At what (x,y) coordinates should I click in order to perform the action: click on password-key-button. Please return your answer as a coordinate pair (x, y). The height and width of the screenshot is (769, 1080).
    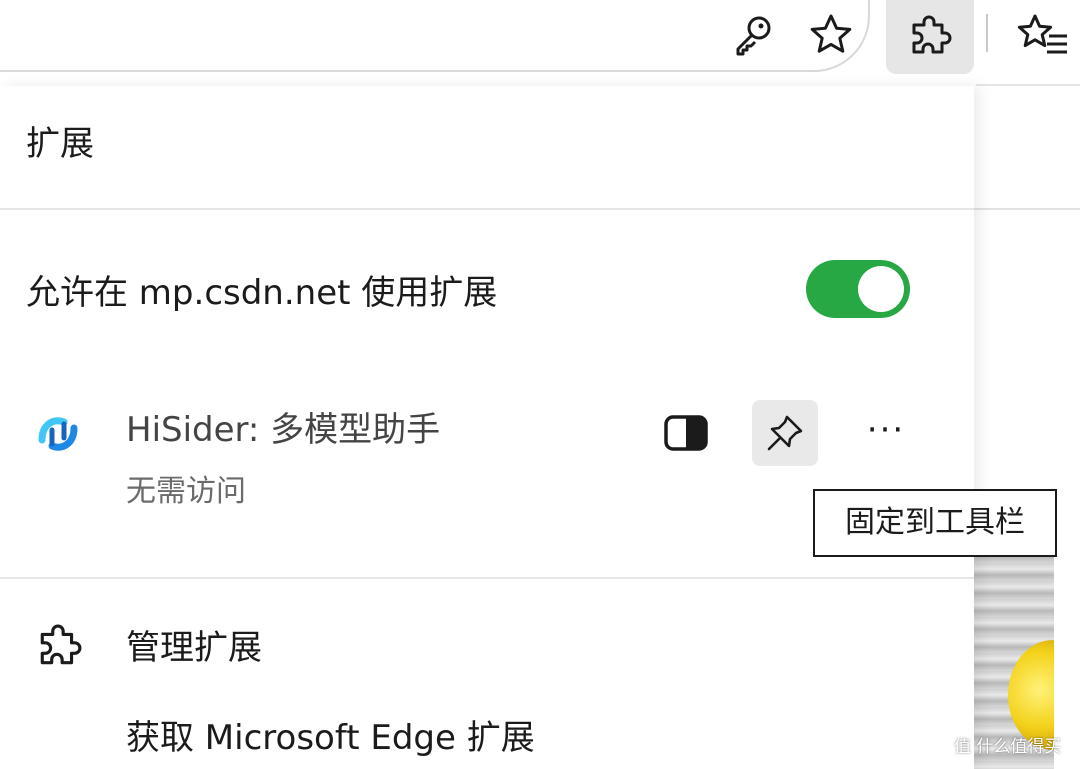
    Looking at the image, I should click on (753, 35).